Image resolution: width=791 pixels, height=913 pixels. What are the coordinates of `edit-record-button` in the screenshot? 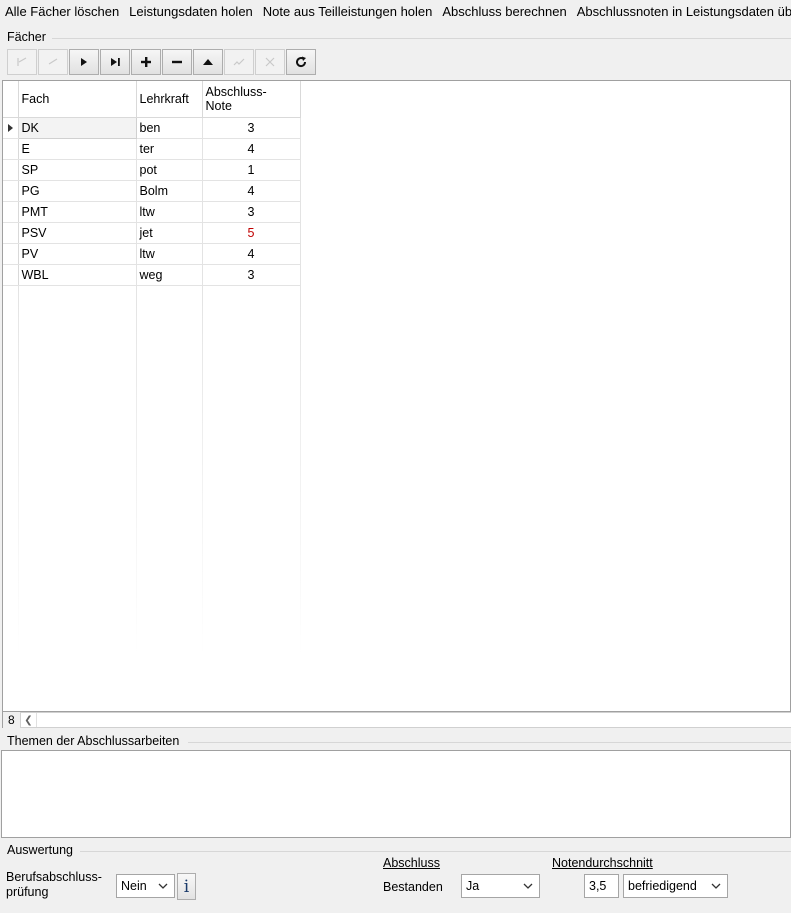 It's located at (208, 62).